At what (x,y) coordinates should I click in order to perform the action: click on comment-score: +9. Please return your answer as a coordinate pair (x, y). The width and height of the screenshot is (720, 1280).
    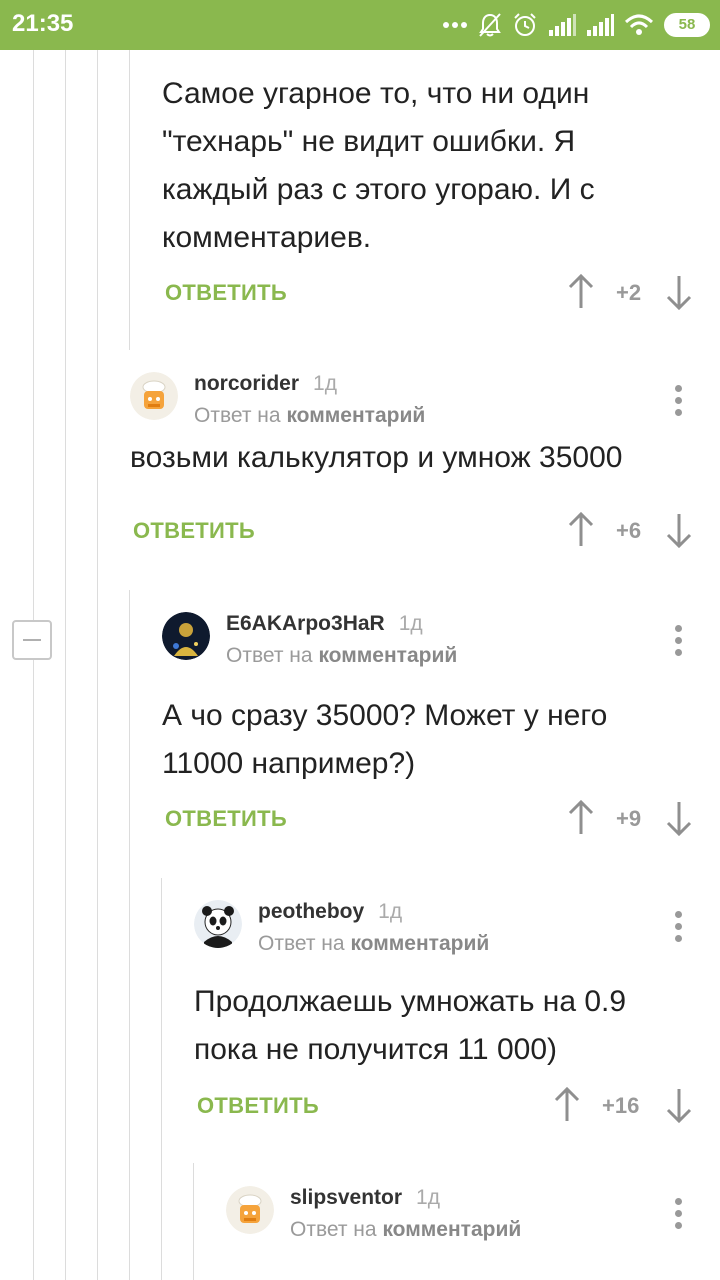
    Looking at the image, I should click on (629, 818).